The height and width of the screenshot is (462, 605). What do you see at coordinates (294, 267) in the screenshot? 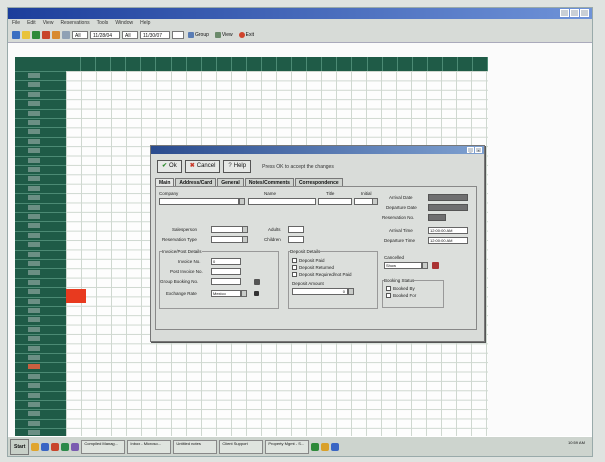
I see `deposit-returned-checkbox` at bounding box center [294, 267].